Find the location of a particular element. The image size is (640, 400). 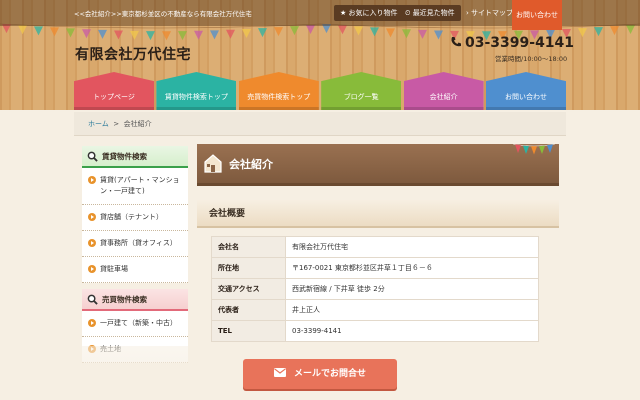

row-key: 代表者 is located at coordinates (248, 310).